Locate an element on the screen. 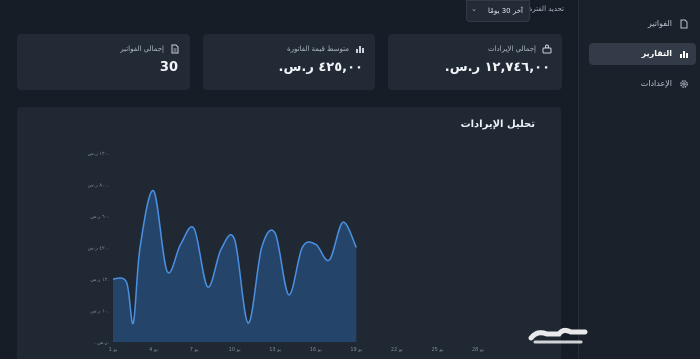 The height and width of the screenshot is (359, 700). revenue-area is located at coordinates (235, 266).